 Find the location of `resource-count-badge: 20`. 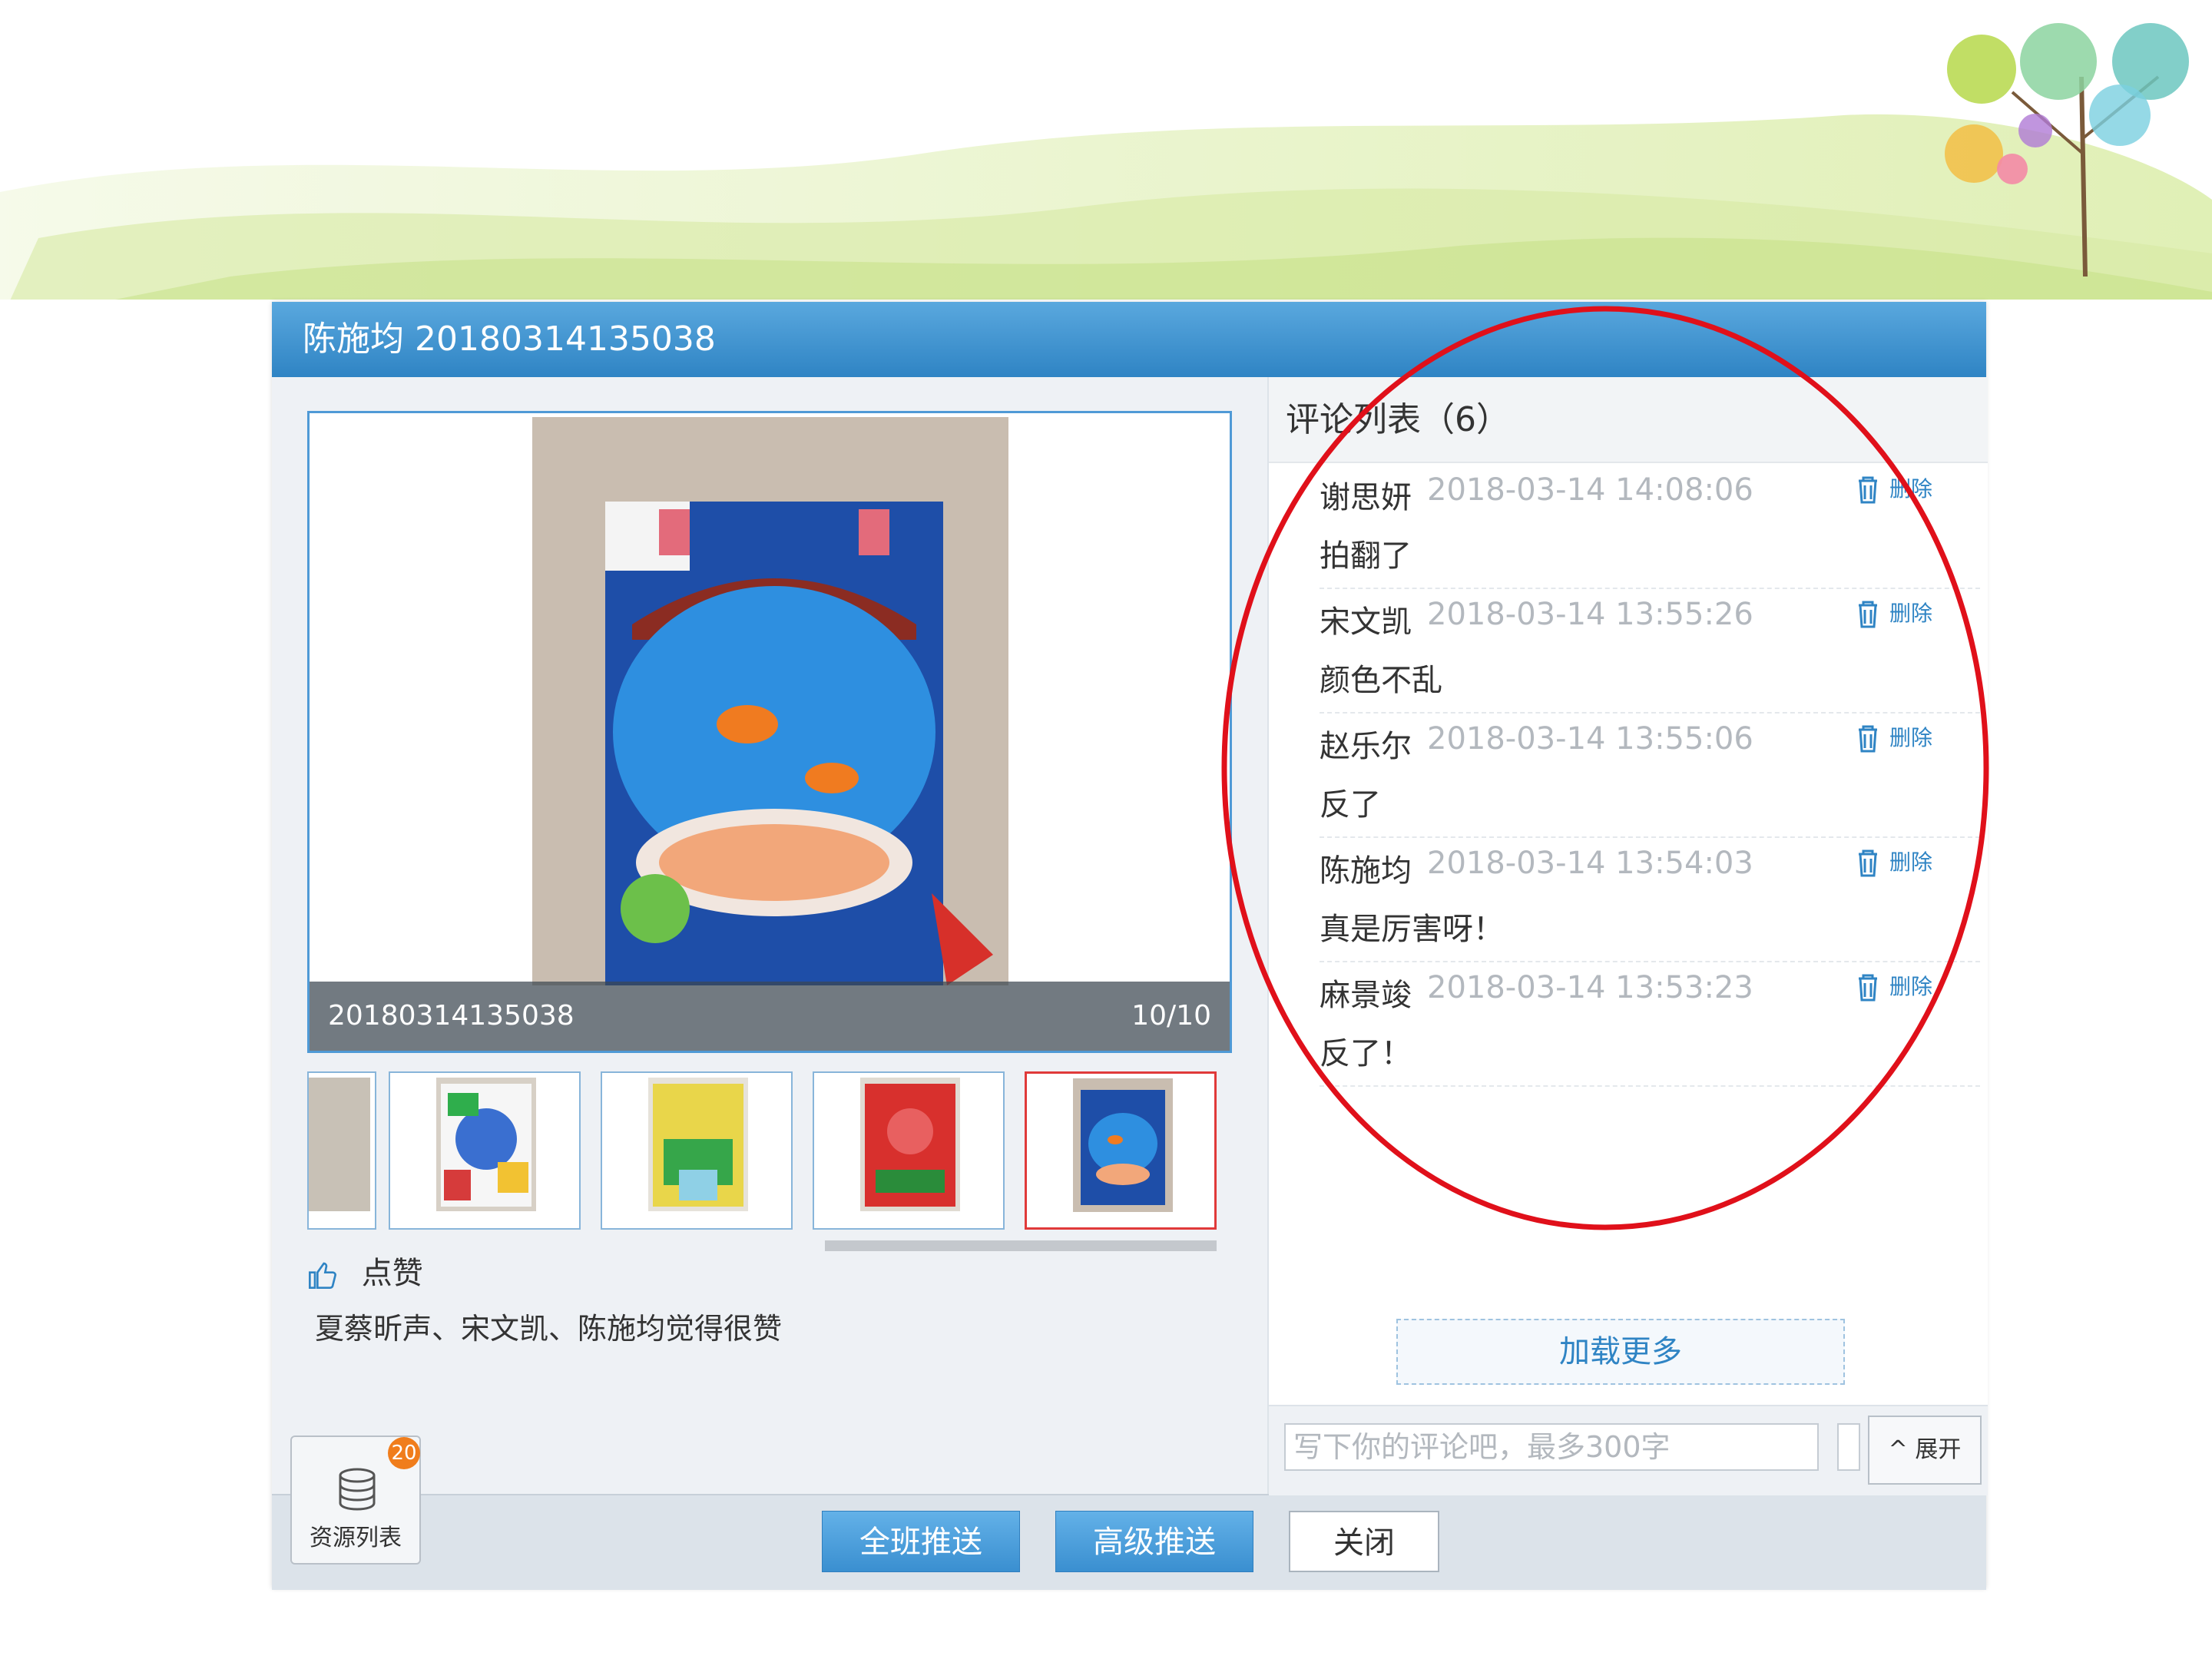

resource-count-badge: 20 is located at coordinates (404, 1453).